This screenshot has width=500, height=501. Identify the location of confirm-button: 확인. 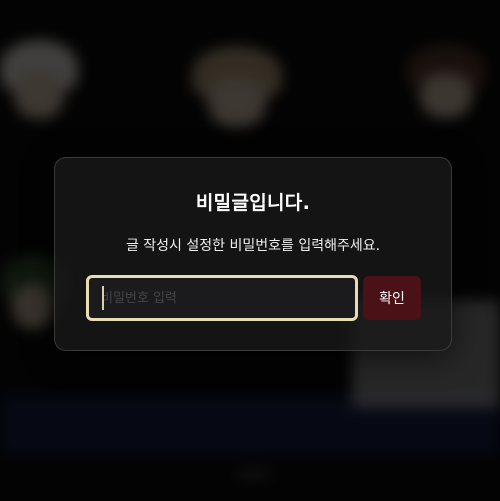
(392, 298).